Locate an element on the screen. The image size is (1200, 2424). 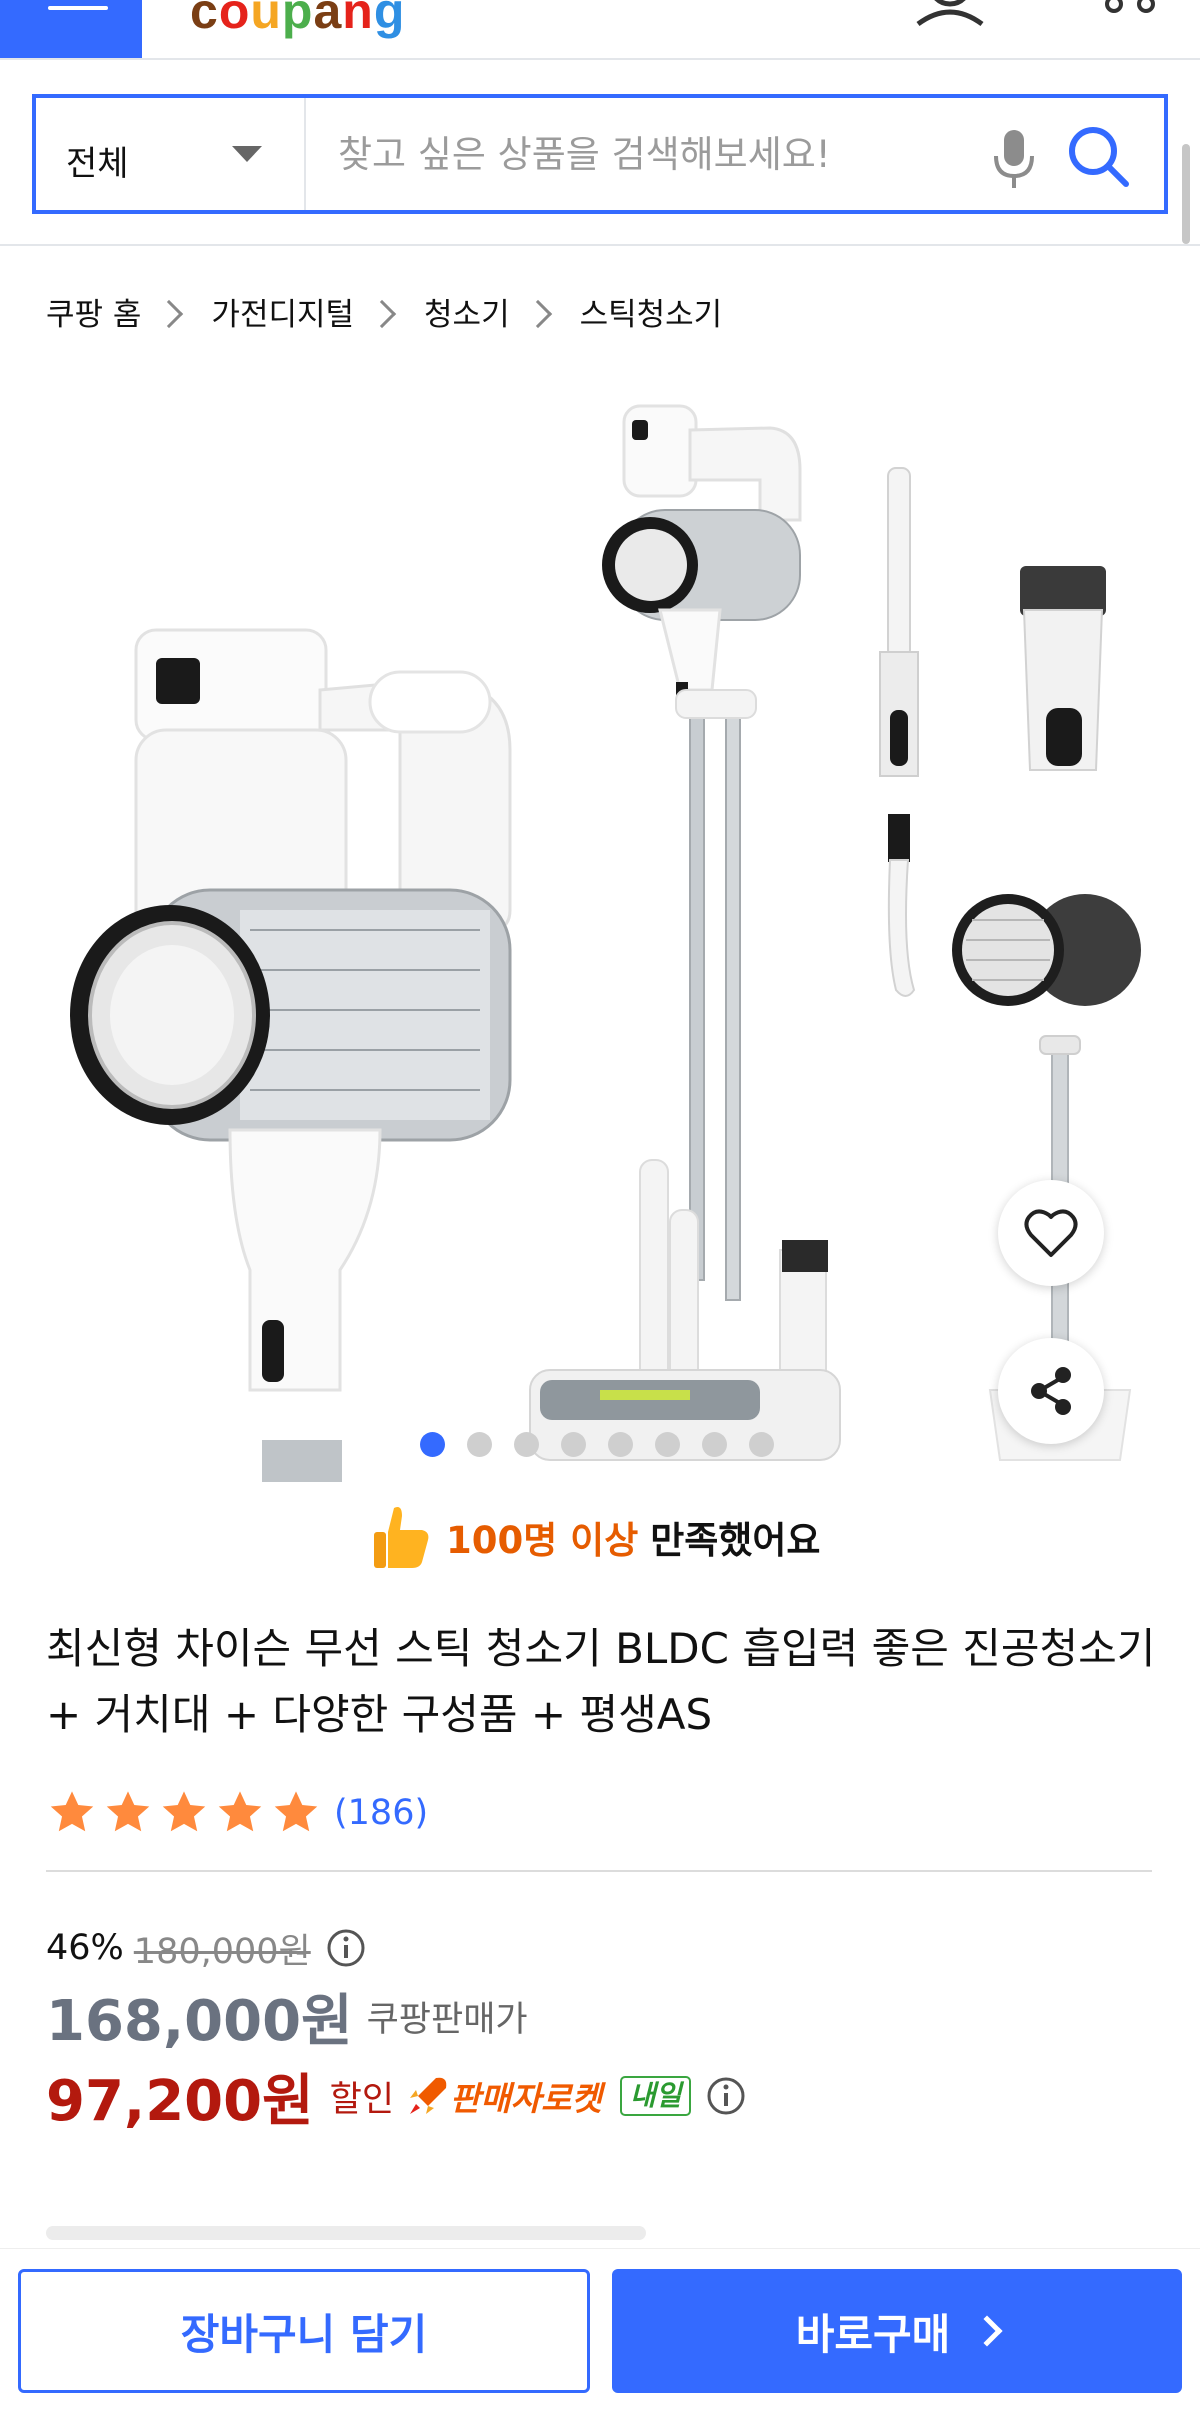
original-price: 180,000원 is located at coordinates (222, 1951).